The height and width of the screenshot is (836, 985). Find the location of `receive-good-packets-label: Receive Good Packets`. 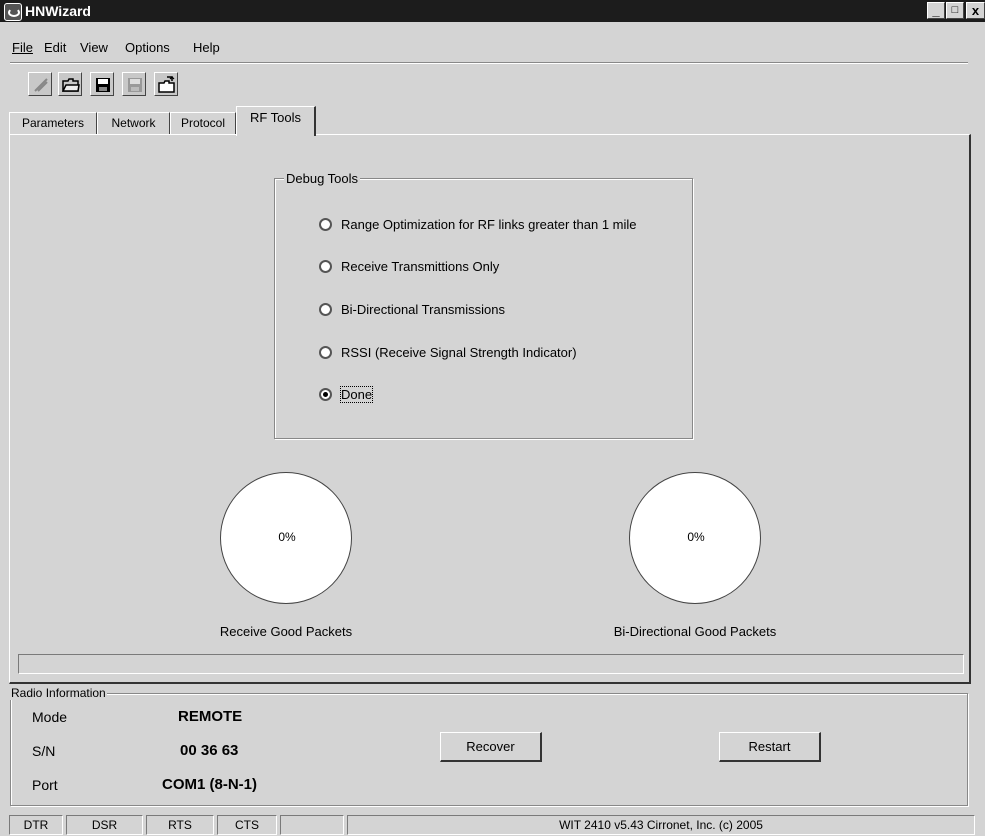

receive-good-packets-label: Receive Good Packets is located at coordinates (286, 631).